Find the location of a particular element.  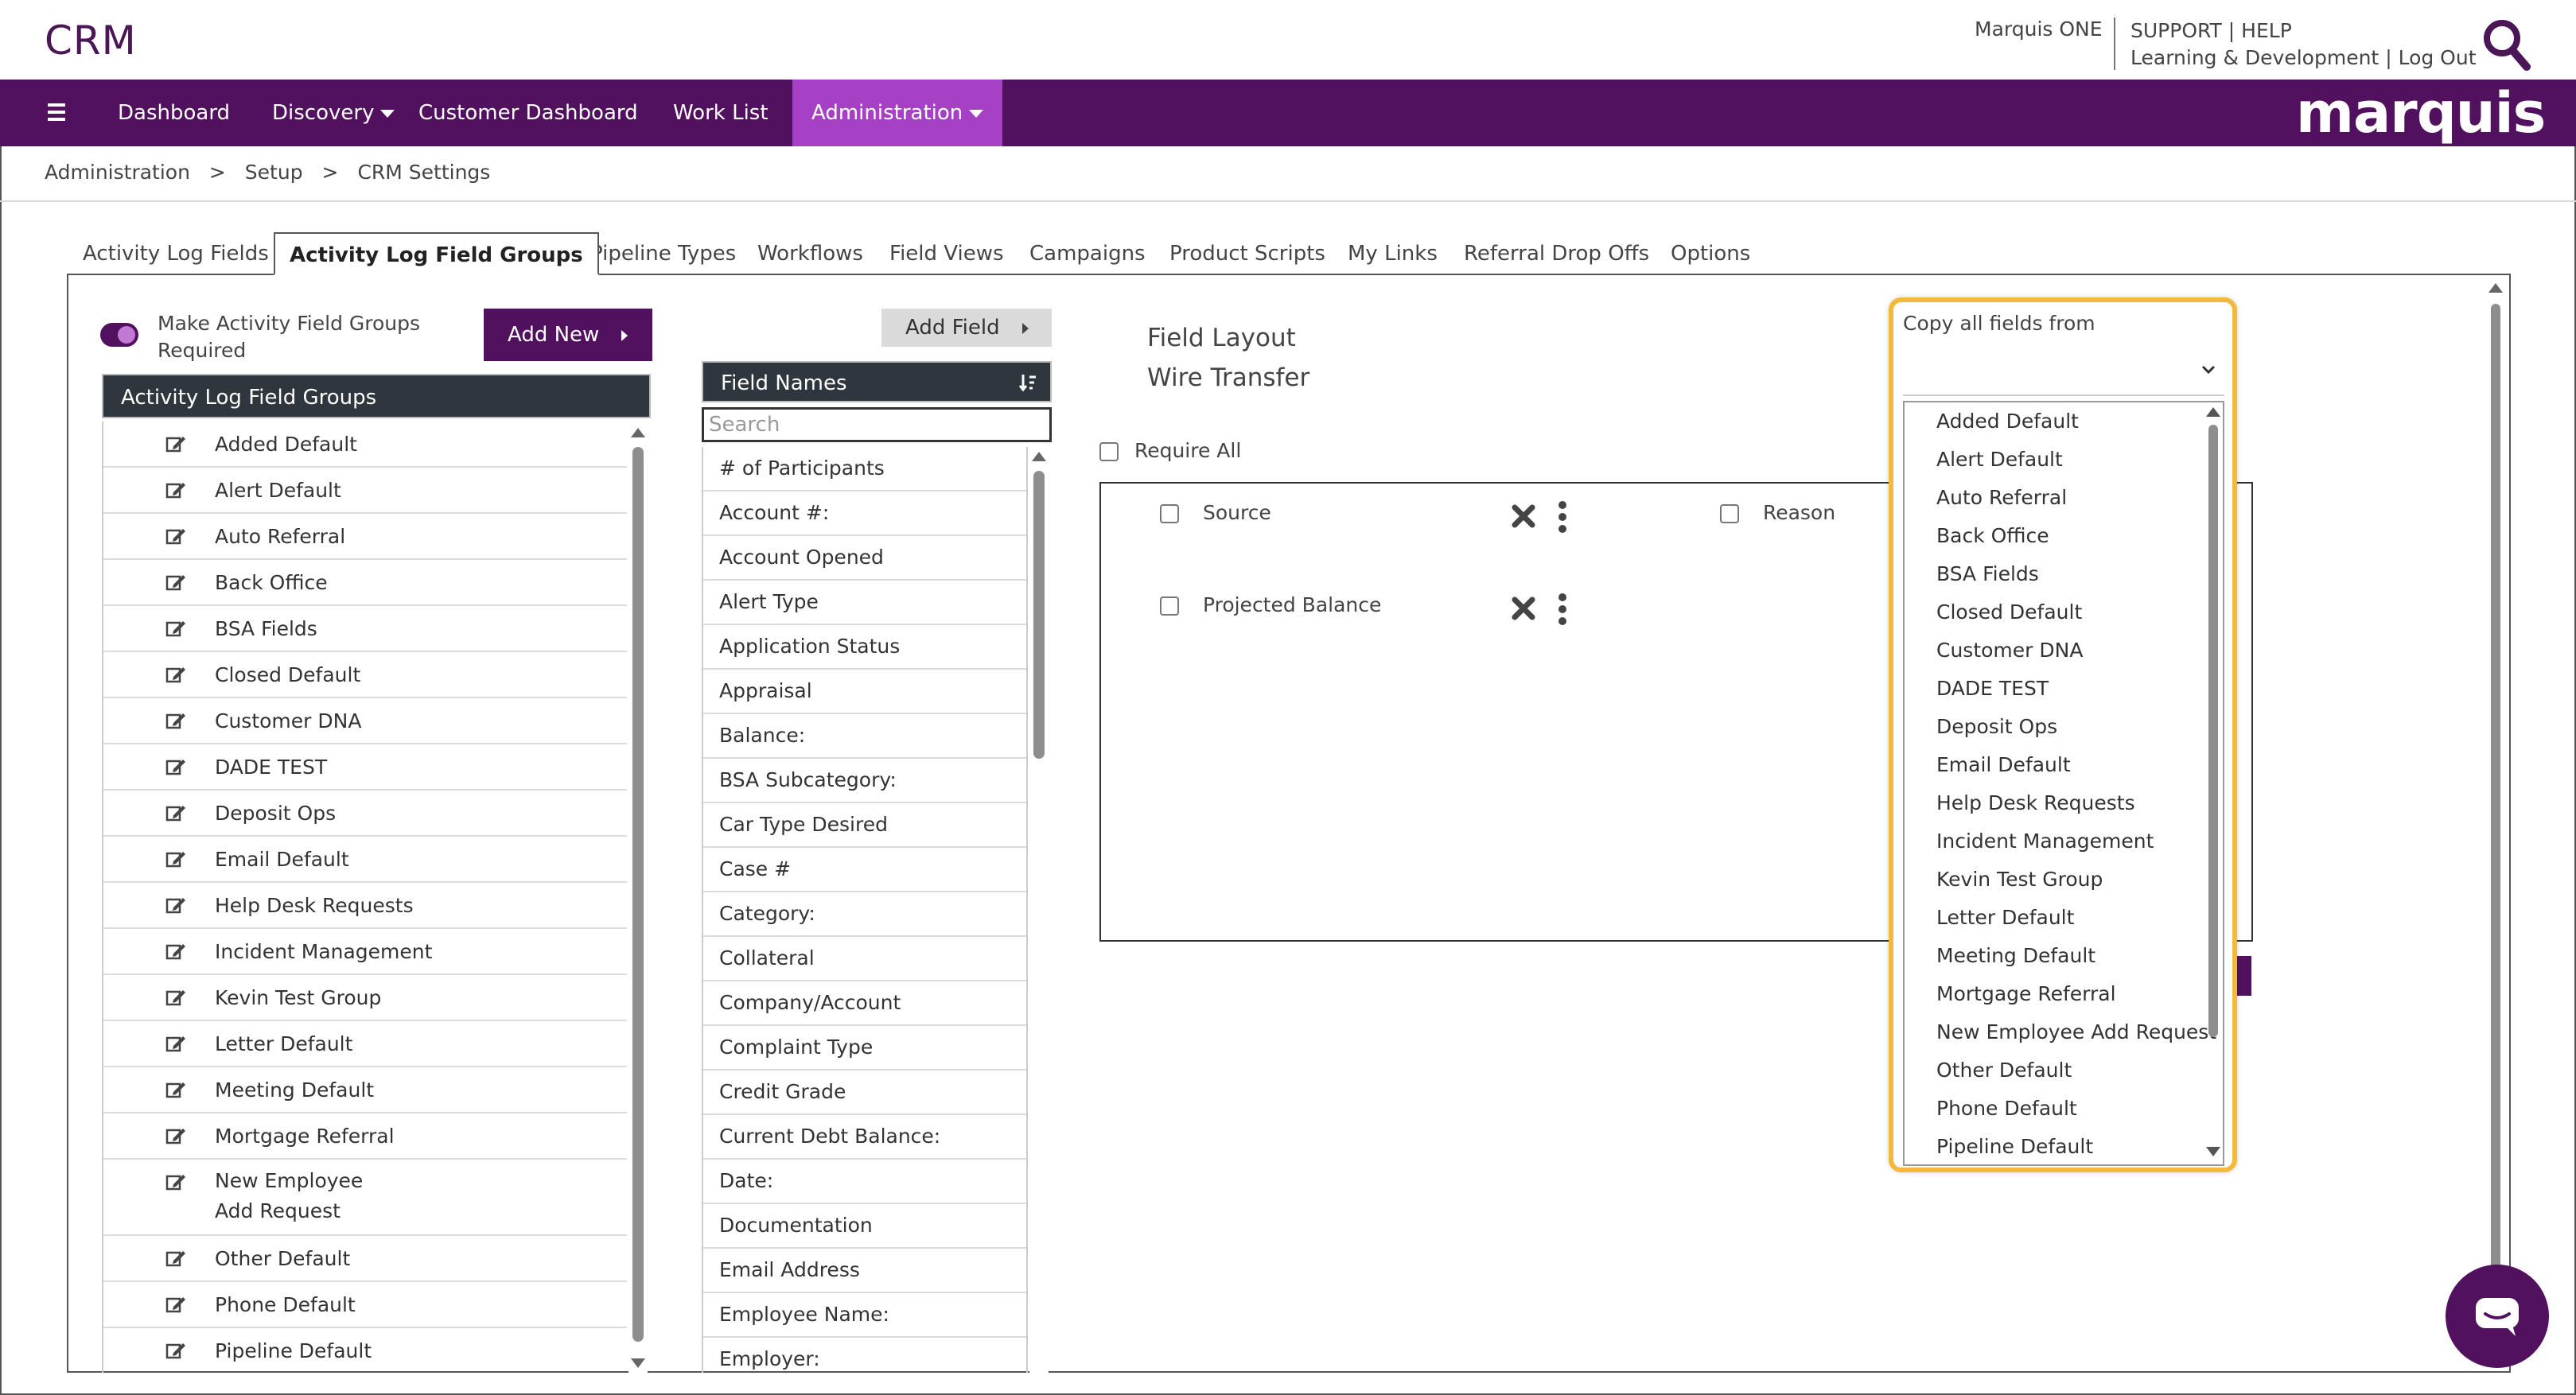

marquis-one-link: Marquis ONE is located at coordinates (2039, 29).